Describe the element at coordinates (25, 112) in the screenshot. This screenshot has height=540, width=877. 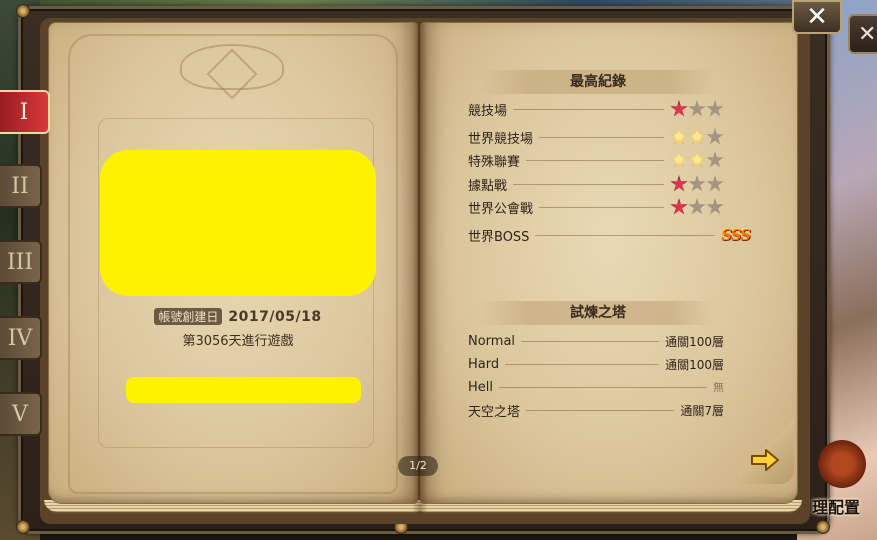
I see `tab-i: I` at that location.